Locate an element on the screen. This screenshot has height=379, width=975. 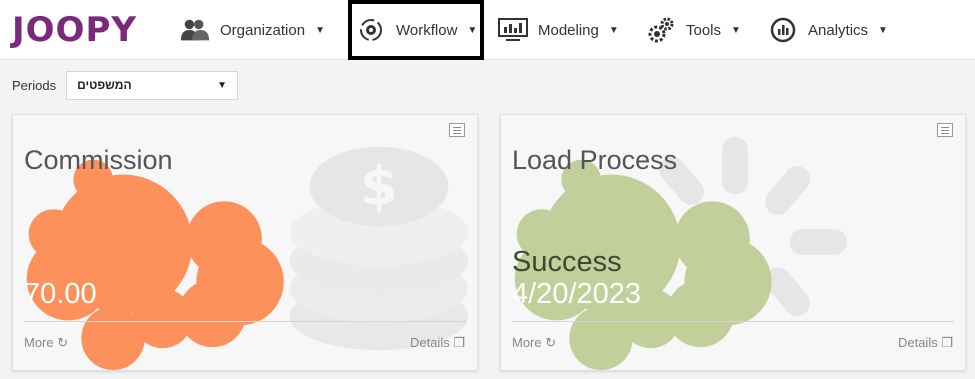
card-value: 4/20/2023 is located at coordinates (577, 294).